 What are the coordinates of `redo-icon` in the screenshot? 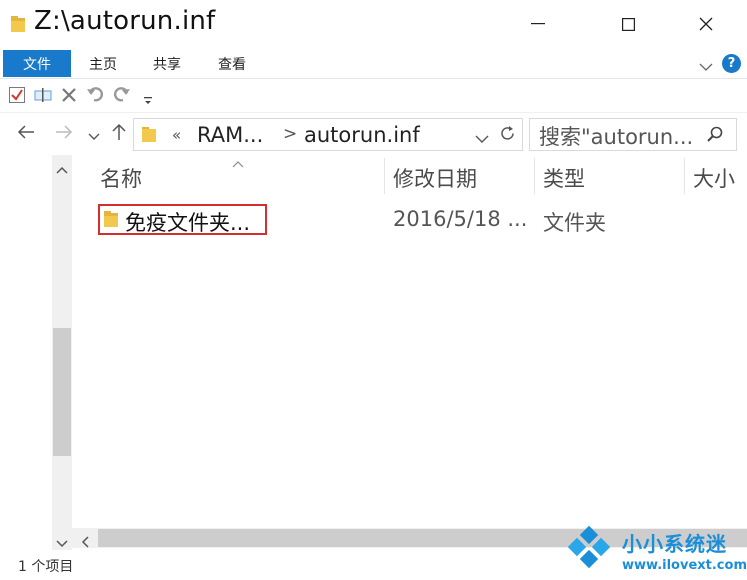 It's located at (121, 96).